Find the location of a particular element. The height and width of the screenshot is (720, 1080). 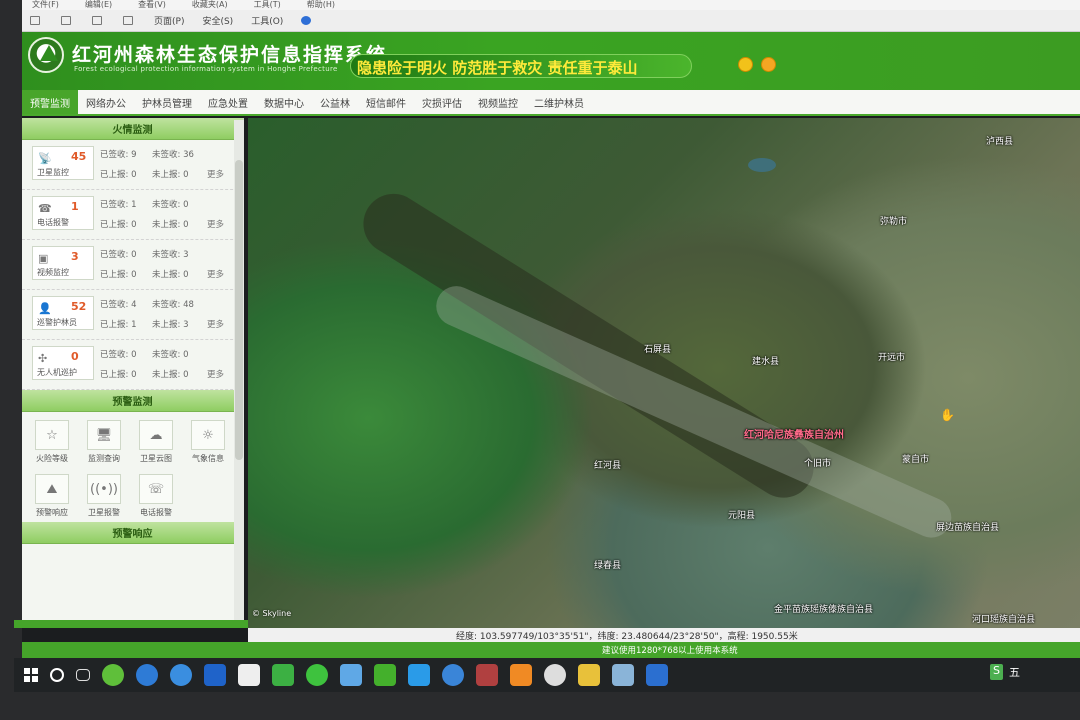

map-place-label: 石屏县 is located at coordinates (657, 348).